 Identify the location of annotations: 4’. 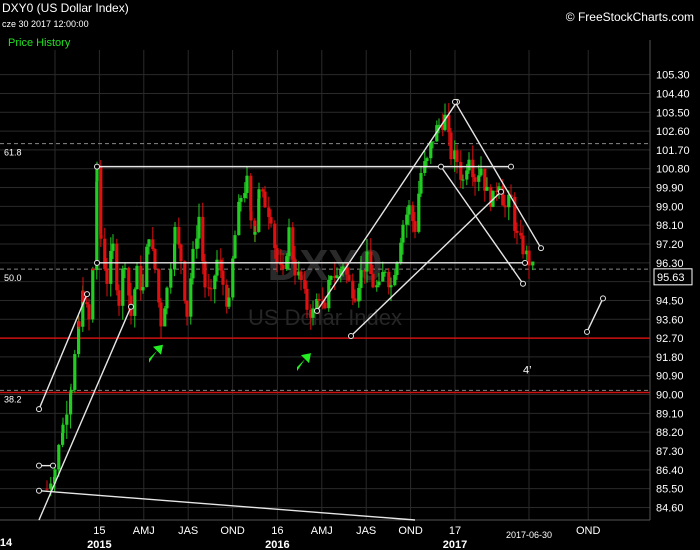
(527, 371).